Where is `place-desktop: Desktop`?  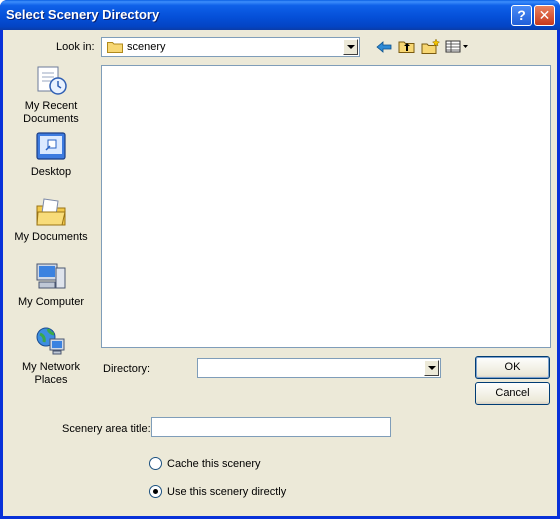 place-desktop: Desktop is located at coordinates (51, 154).